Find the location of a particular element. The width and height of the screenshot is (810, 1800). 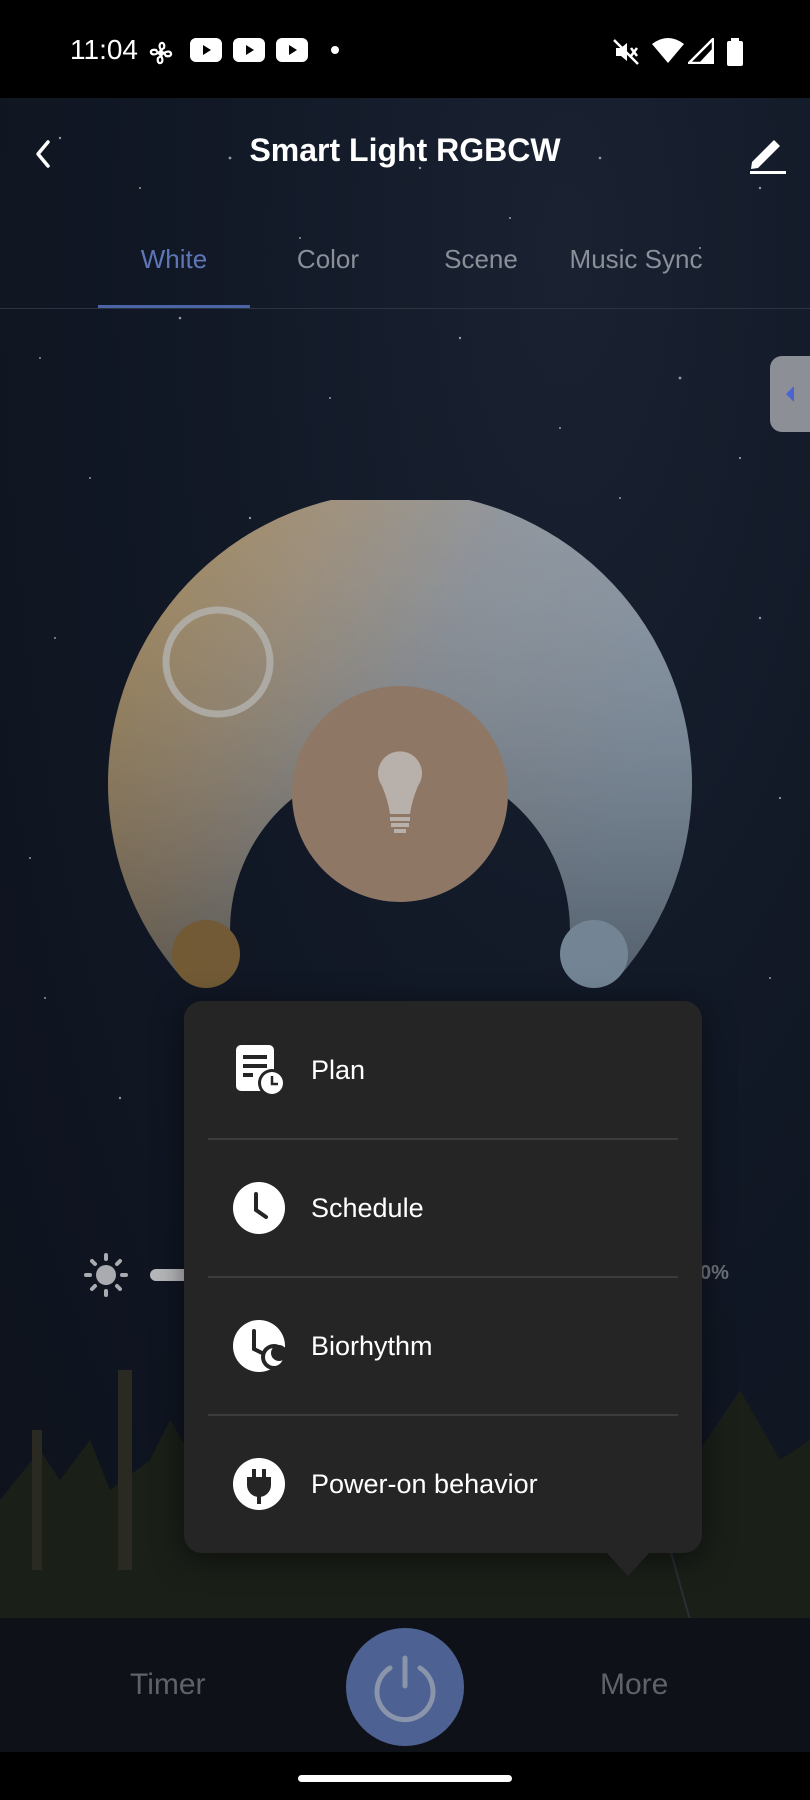

menu-item-label: Schedule is located at coordinates (367, 1208).